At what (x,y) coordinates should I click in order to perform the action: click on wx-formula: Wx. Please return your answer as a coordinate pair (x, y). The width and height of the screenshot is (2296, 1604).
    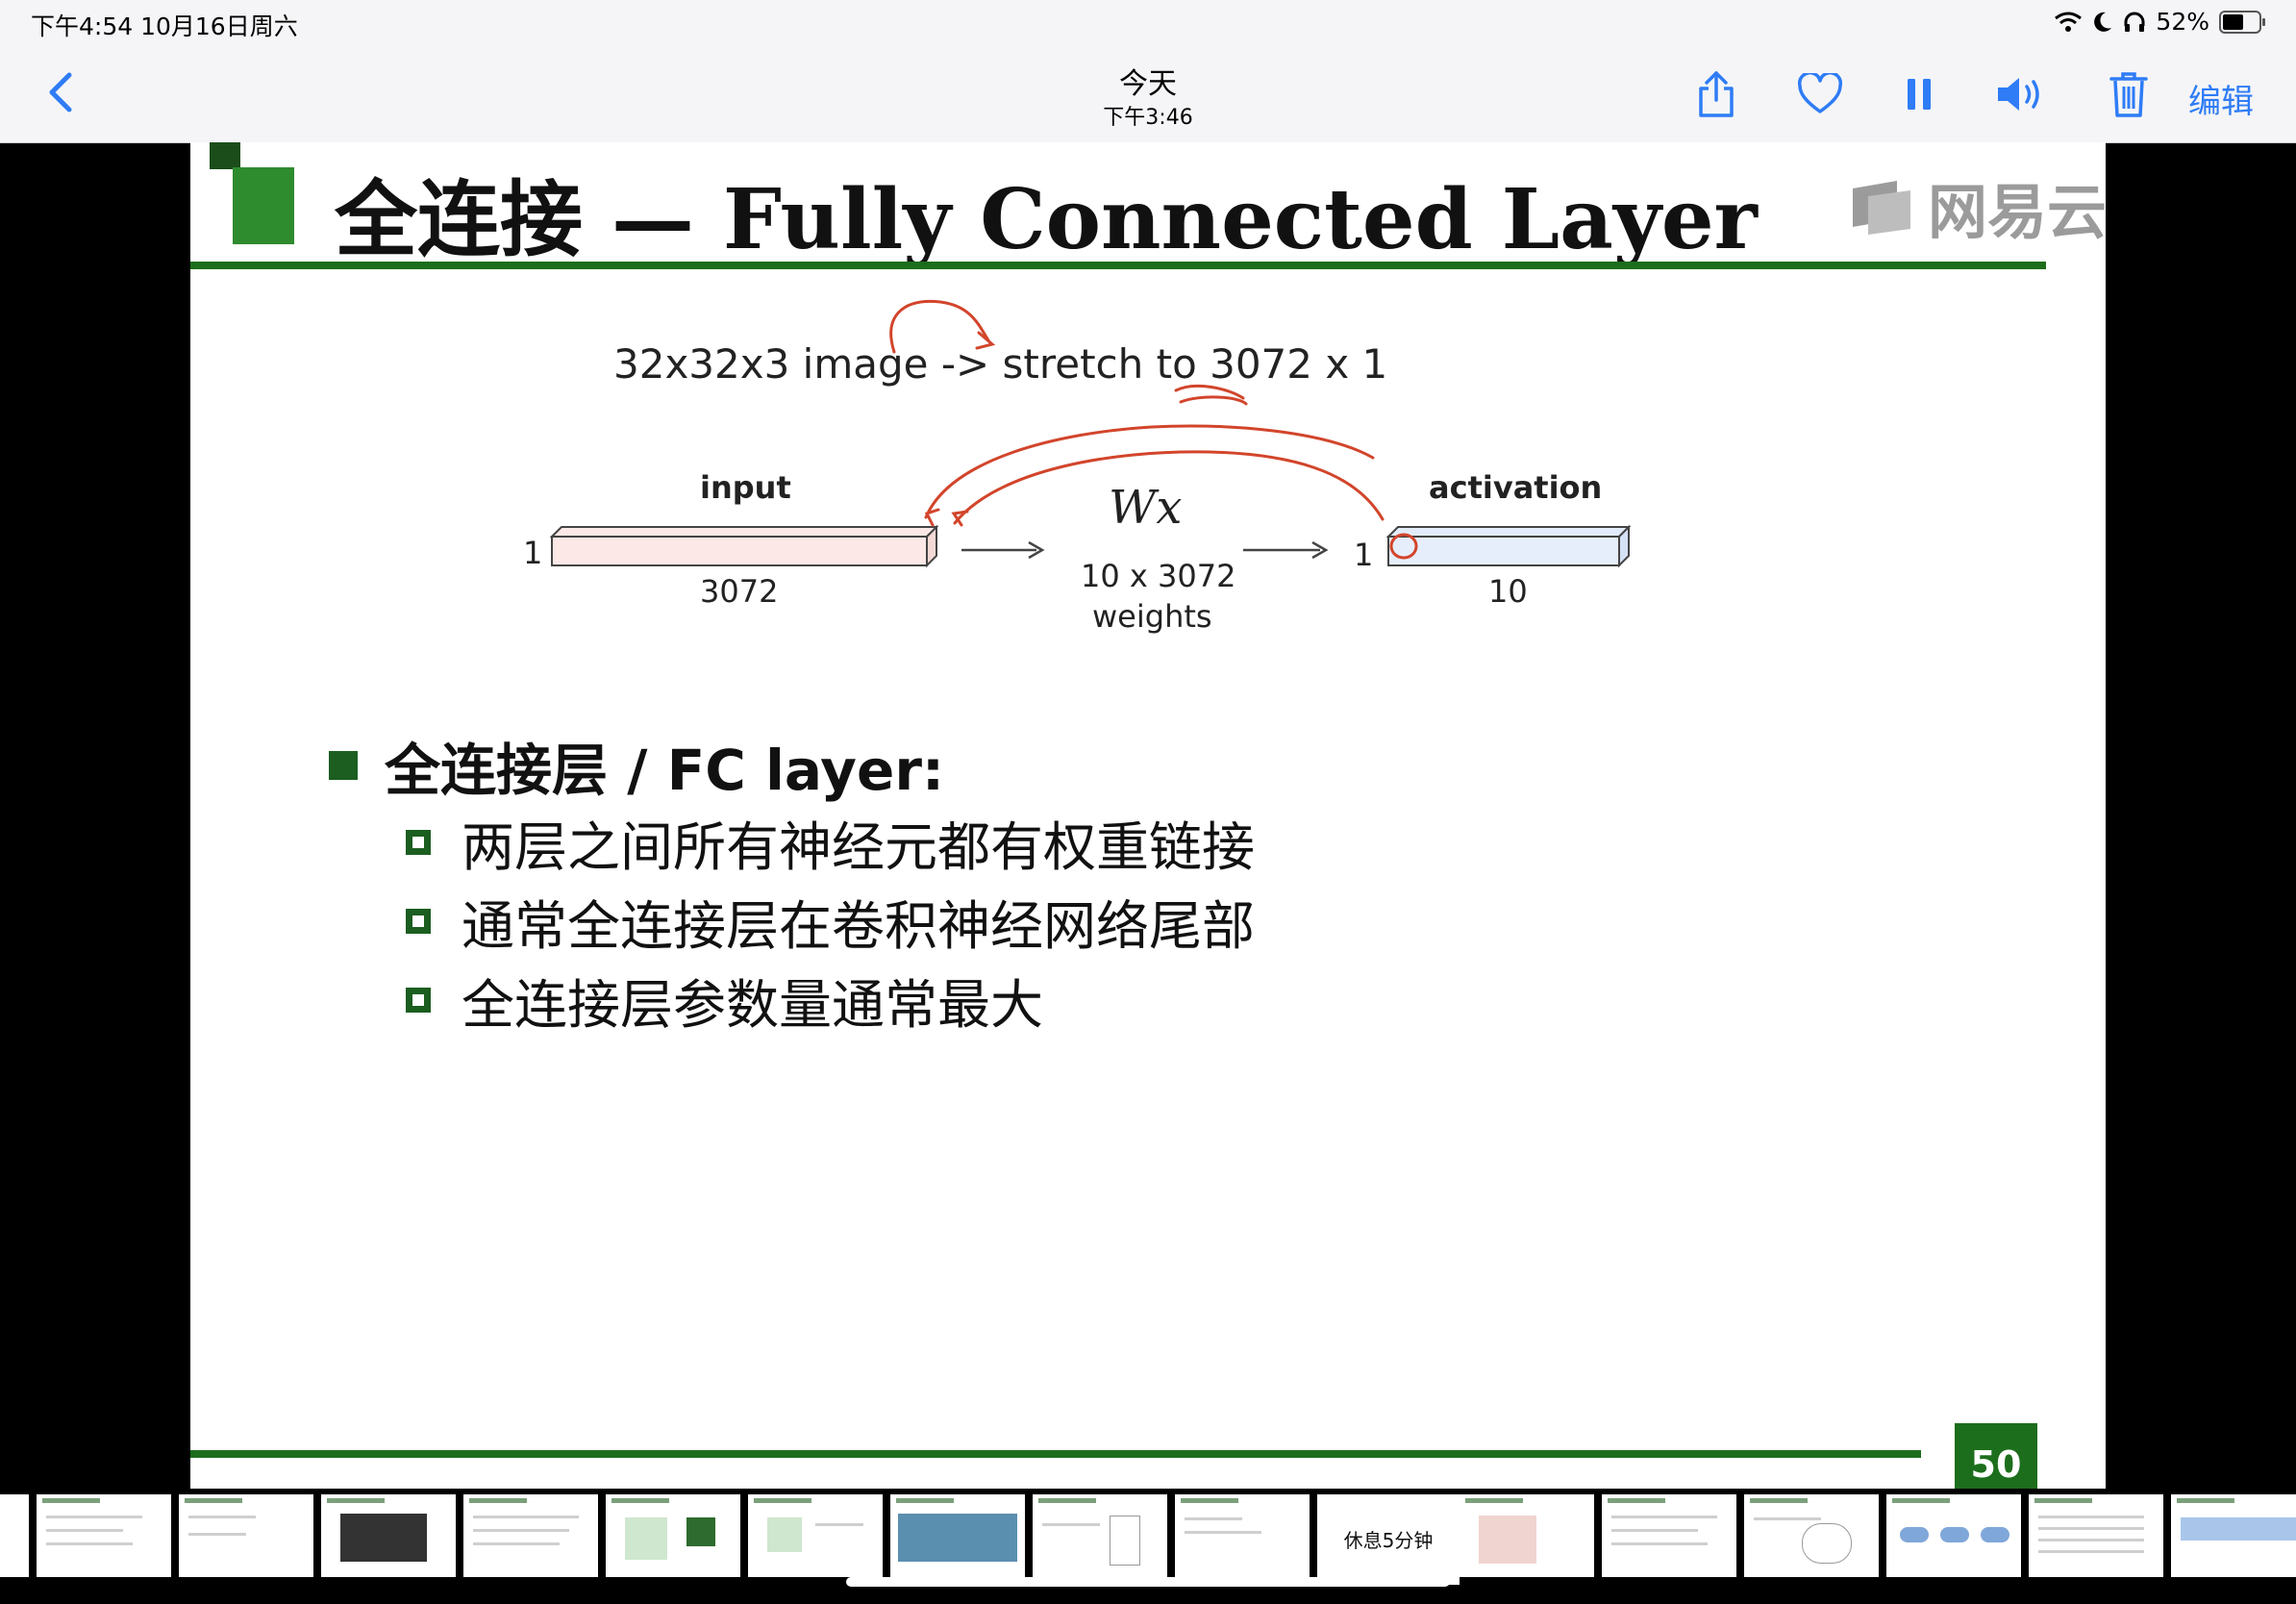
    Looking at the image, I should click on (1146, 508).